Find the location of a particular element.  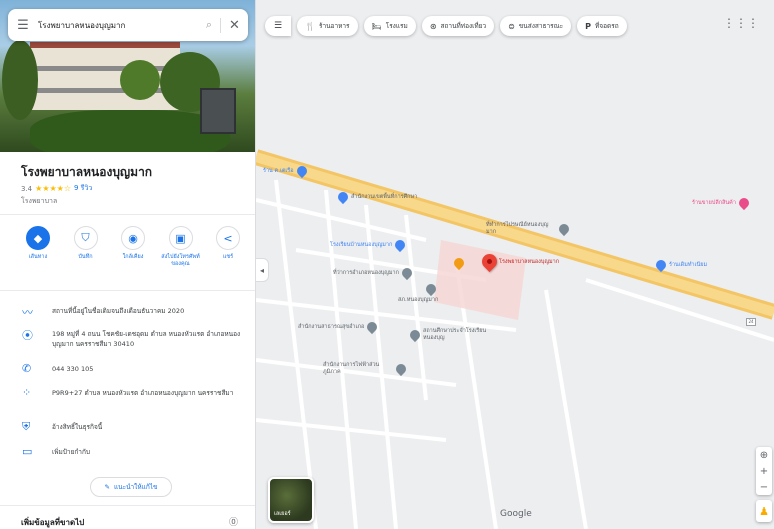

share-button: < แชร์ is located at coordinates (228, 247).